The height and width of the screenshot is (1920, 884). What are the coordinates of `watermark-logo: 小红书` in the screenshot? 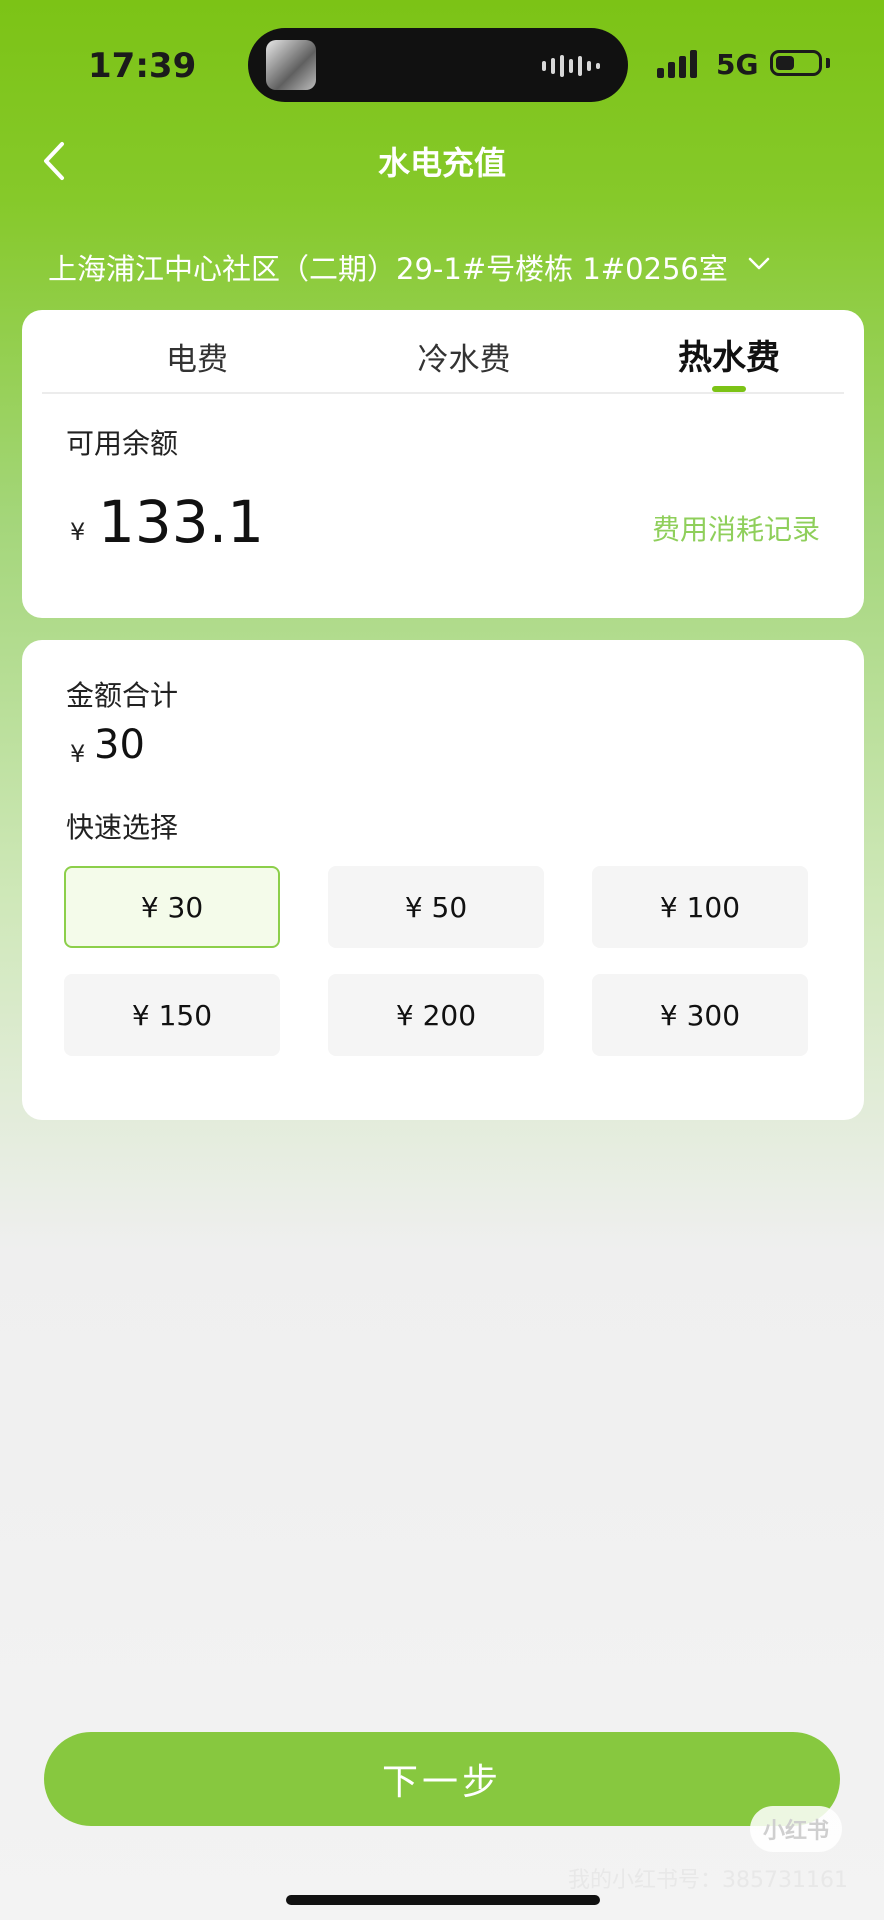 It's located at (796, 1829).